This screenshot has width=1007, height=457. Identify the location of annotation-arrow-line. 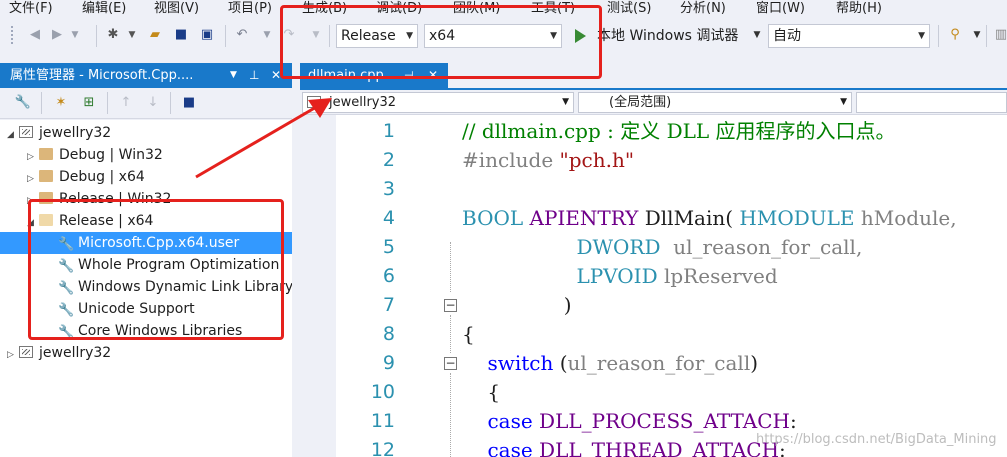
(257, 141).